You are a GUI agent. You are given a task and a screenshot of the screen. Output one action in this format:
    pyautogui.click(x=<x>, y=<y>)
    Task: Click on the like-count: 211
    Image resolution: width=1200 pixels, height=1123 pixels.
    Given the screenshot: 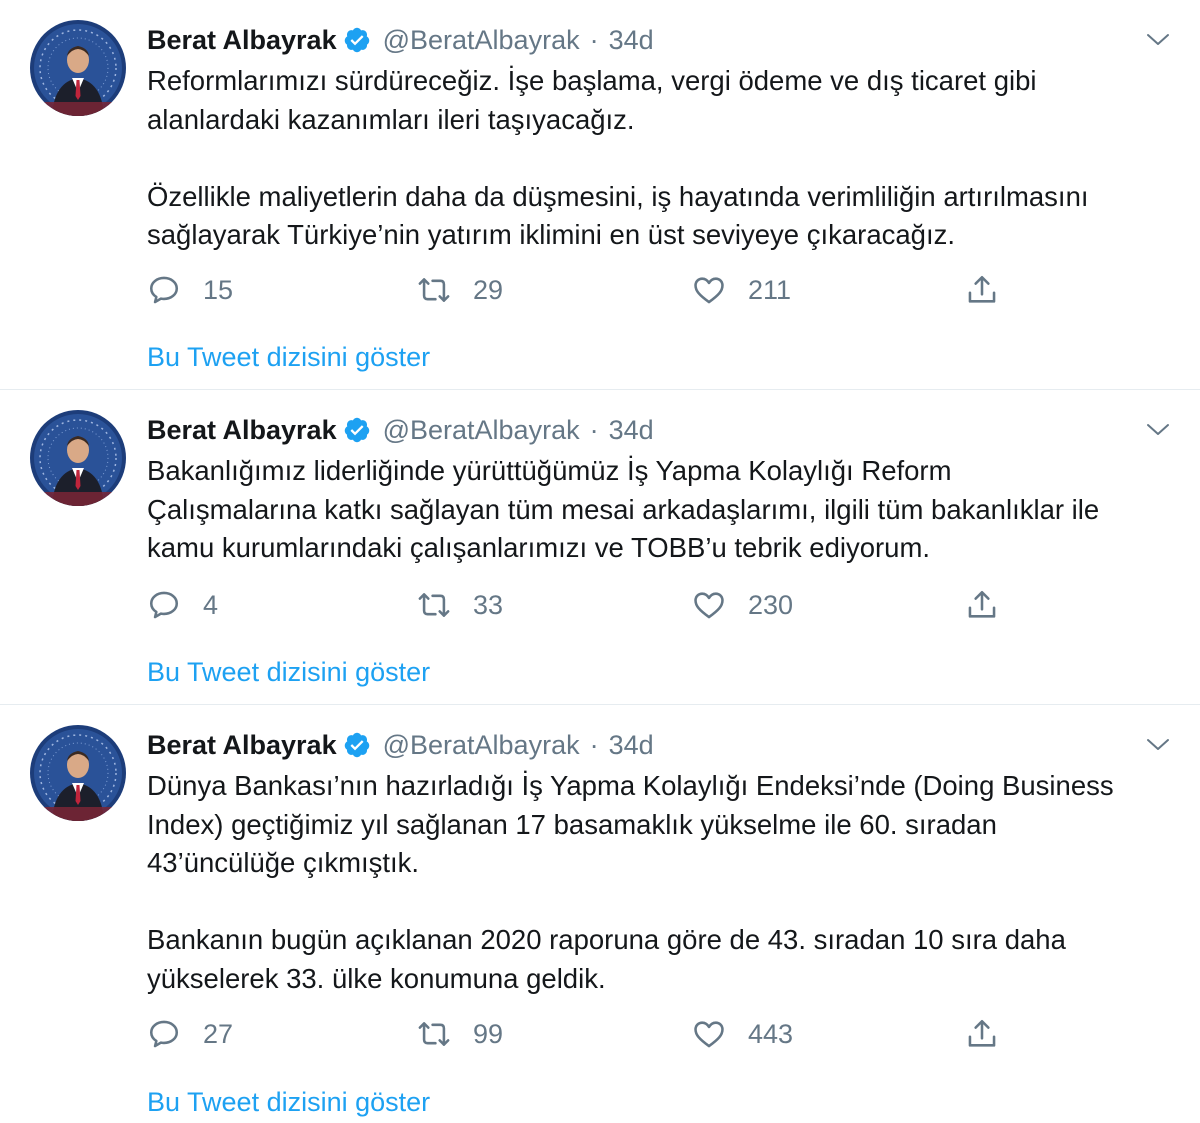 What is the action you would take?
    pyautogui.click(x=770, y=289)
    